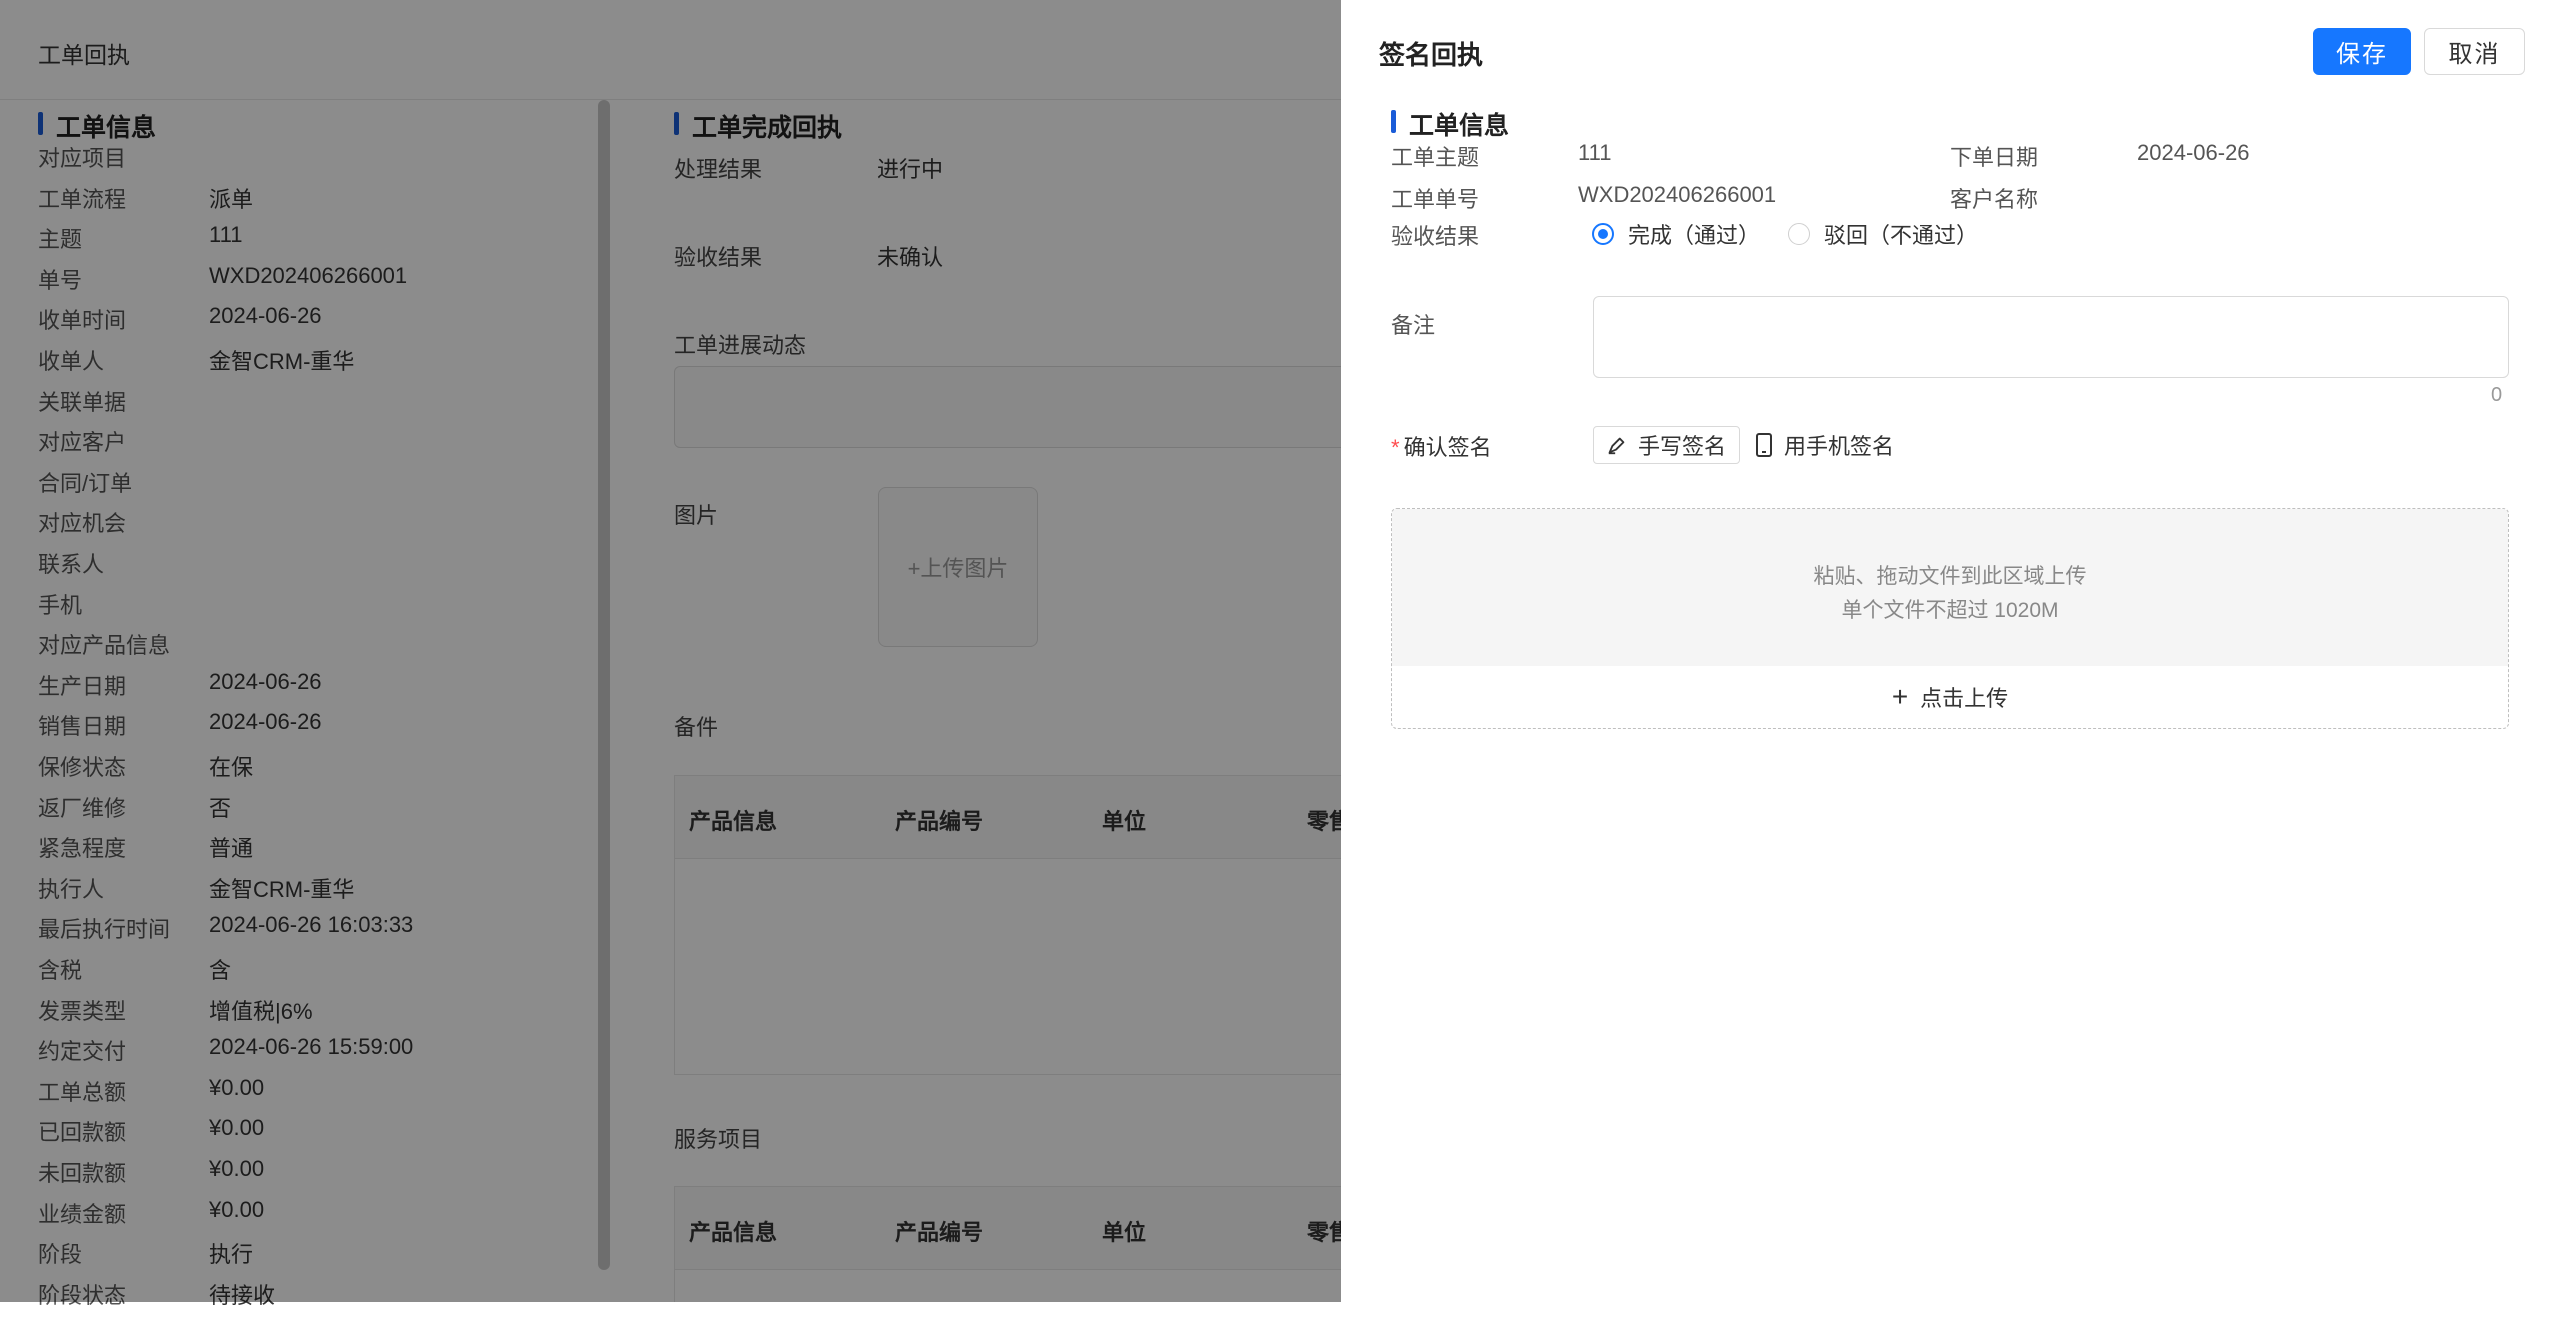  What do you see at coordinates (1682, 446) in the screenshot?
I see `handwrite-sign-label: 手写签名` at bounding box center [1682, 446].